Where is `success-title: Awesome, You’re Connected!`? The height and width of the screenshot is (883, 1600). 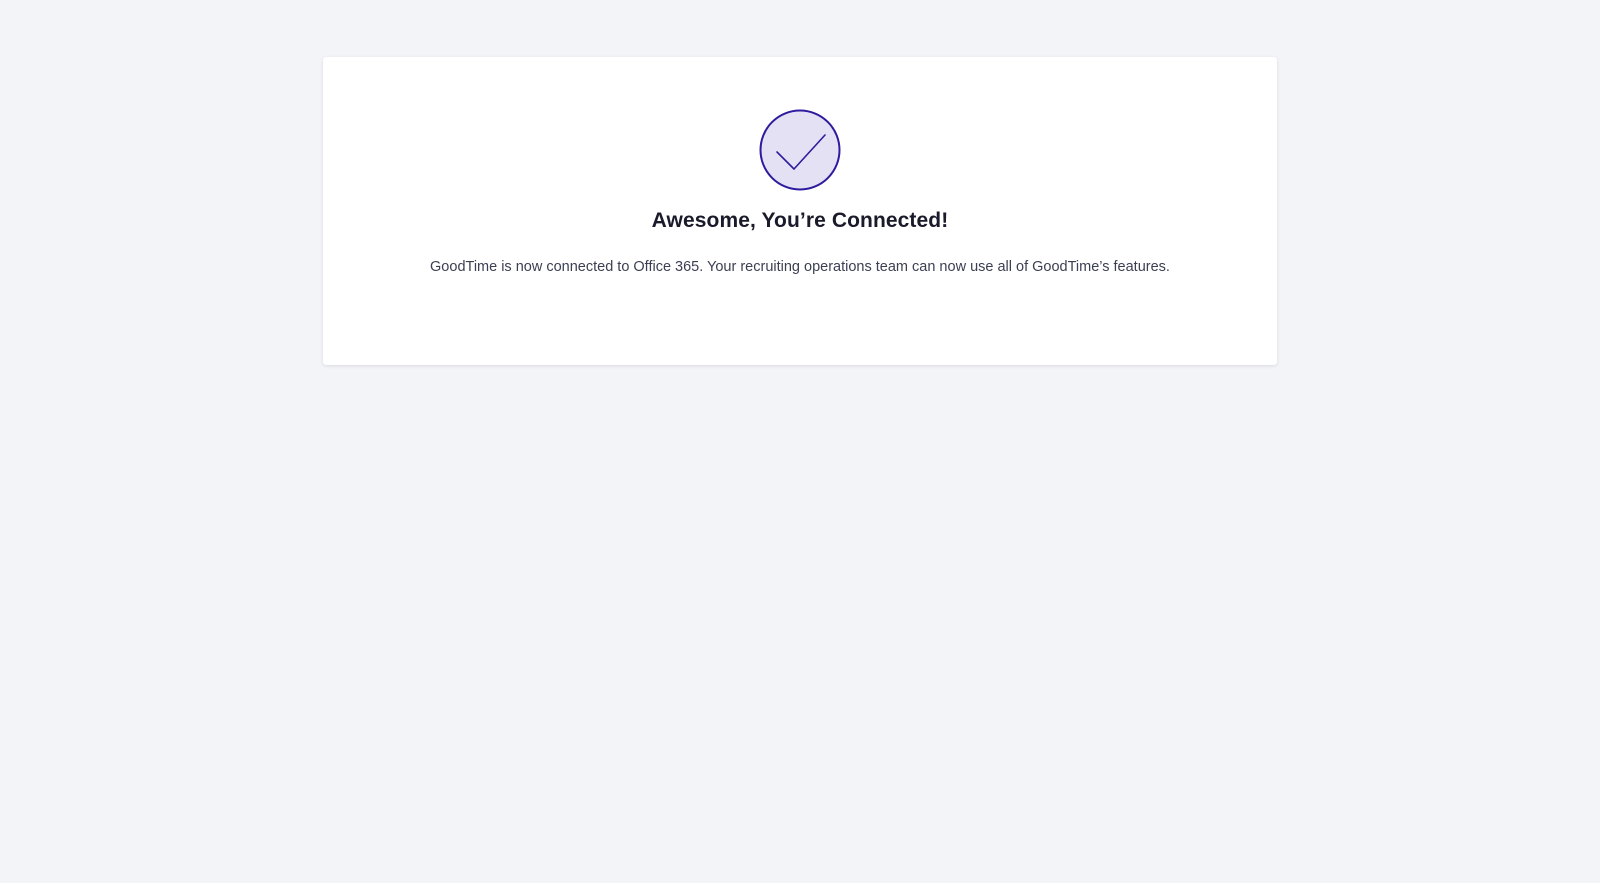 success-title: Awesome, You’re Connected! is located at coordinates (800, 220).